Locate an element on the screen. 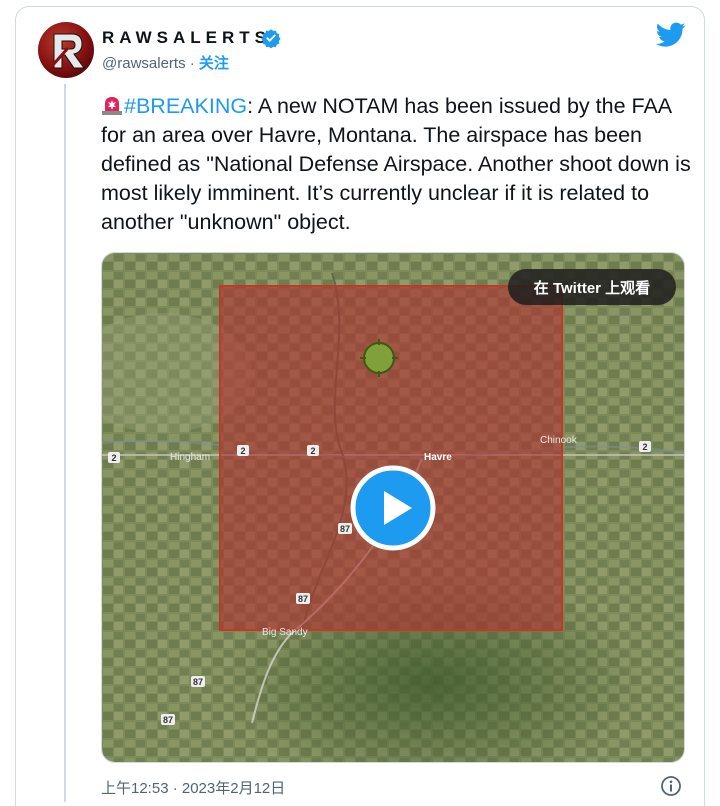 The image size is (720, 806). thread-line is located at coordinates (65, 443).